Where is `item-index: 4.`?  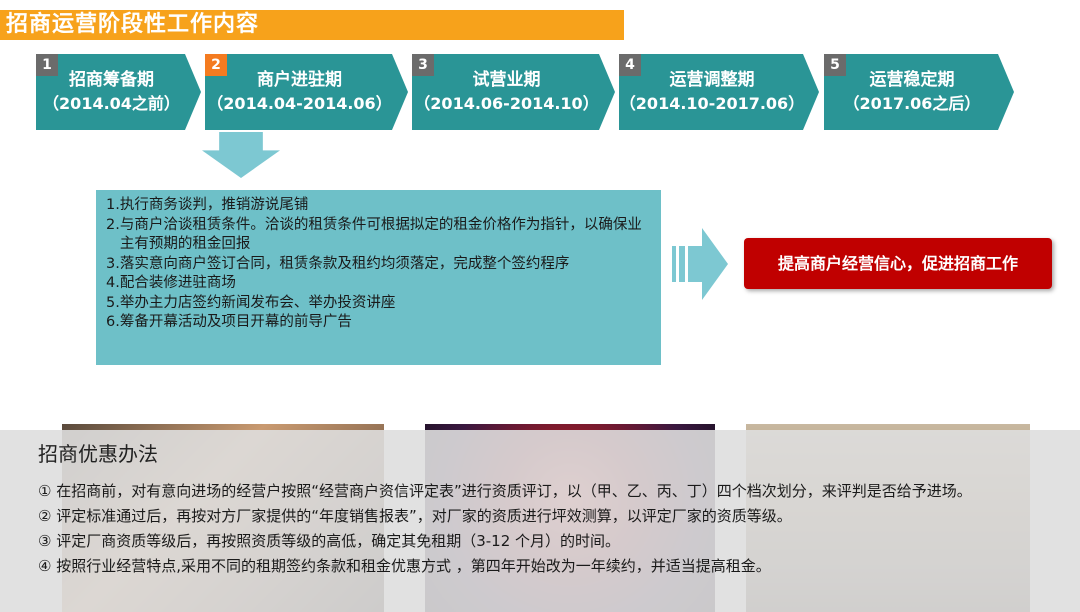
item-index: 4. is located at coordinates (113, 283).